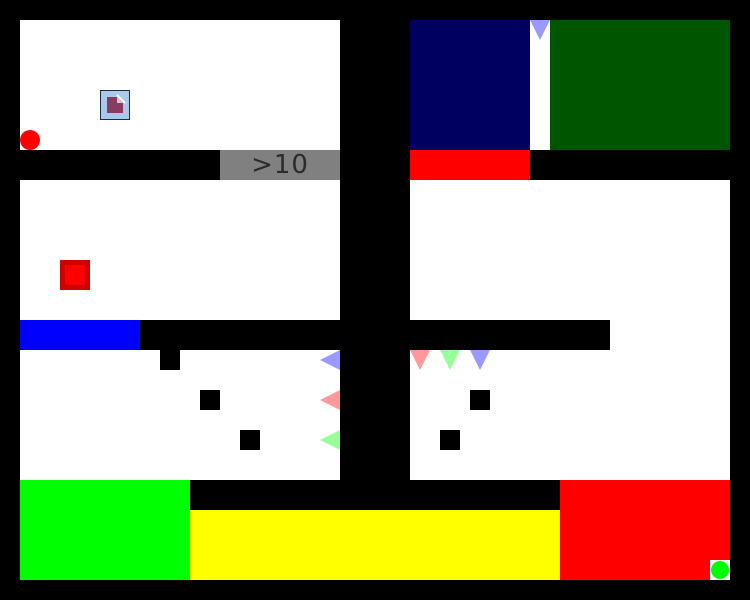 The width and height of the screenshot is (750, 600). I want to click on pink-arrow-down-icon, so click(420, 360).